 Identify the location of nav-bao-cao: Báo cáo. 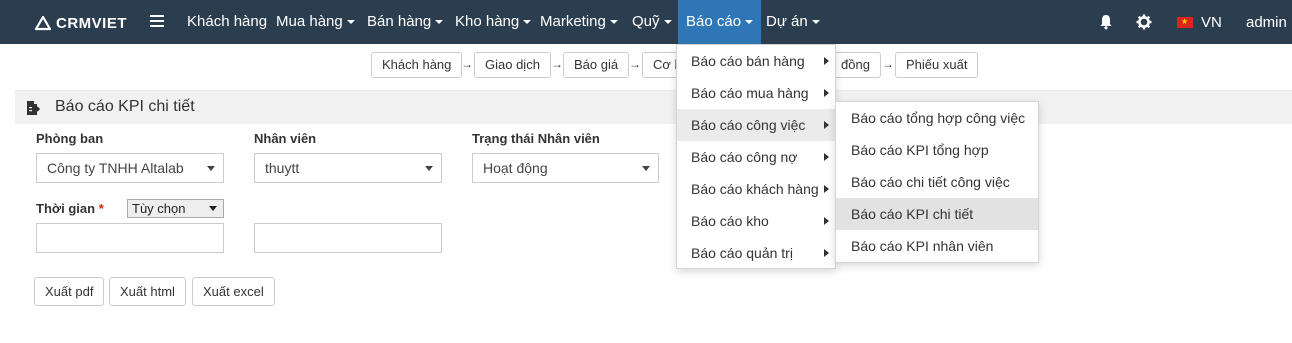
(720, 22).